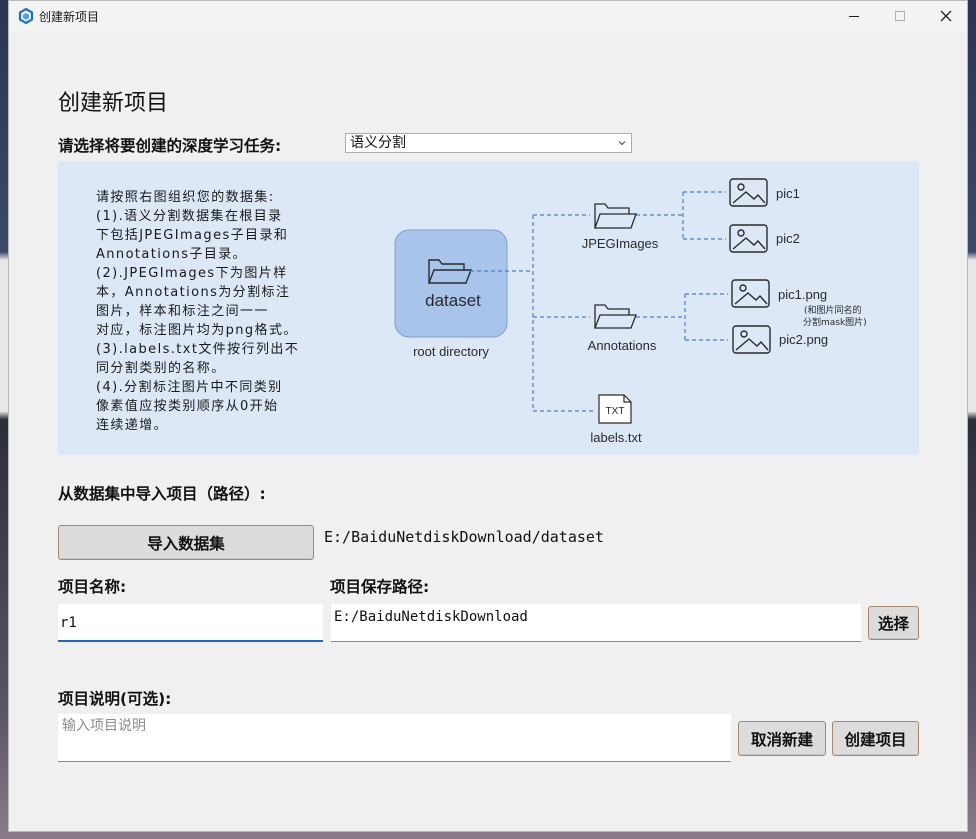 This screenshot has height=839, width=976. Describe the element at coordinates (620, 243) in the screenshot. I see `jpeg-folder-label: JPEGImages` at that location.